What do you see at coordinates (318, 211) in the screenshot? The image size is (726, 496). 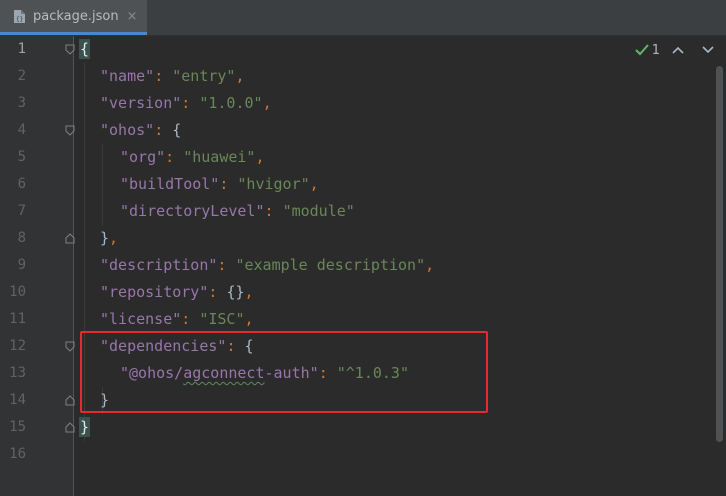 I see `json-value: "module"` at bounding box center [318, 211].